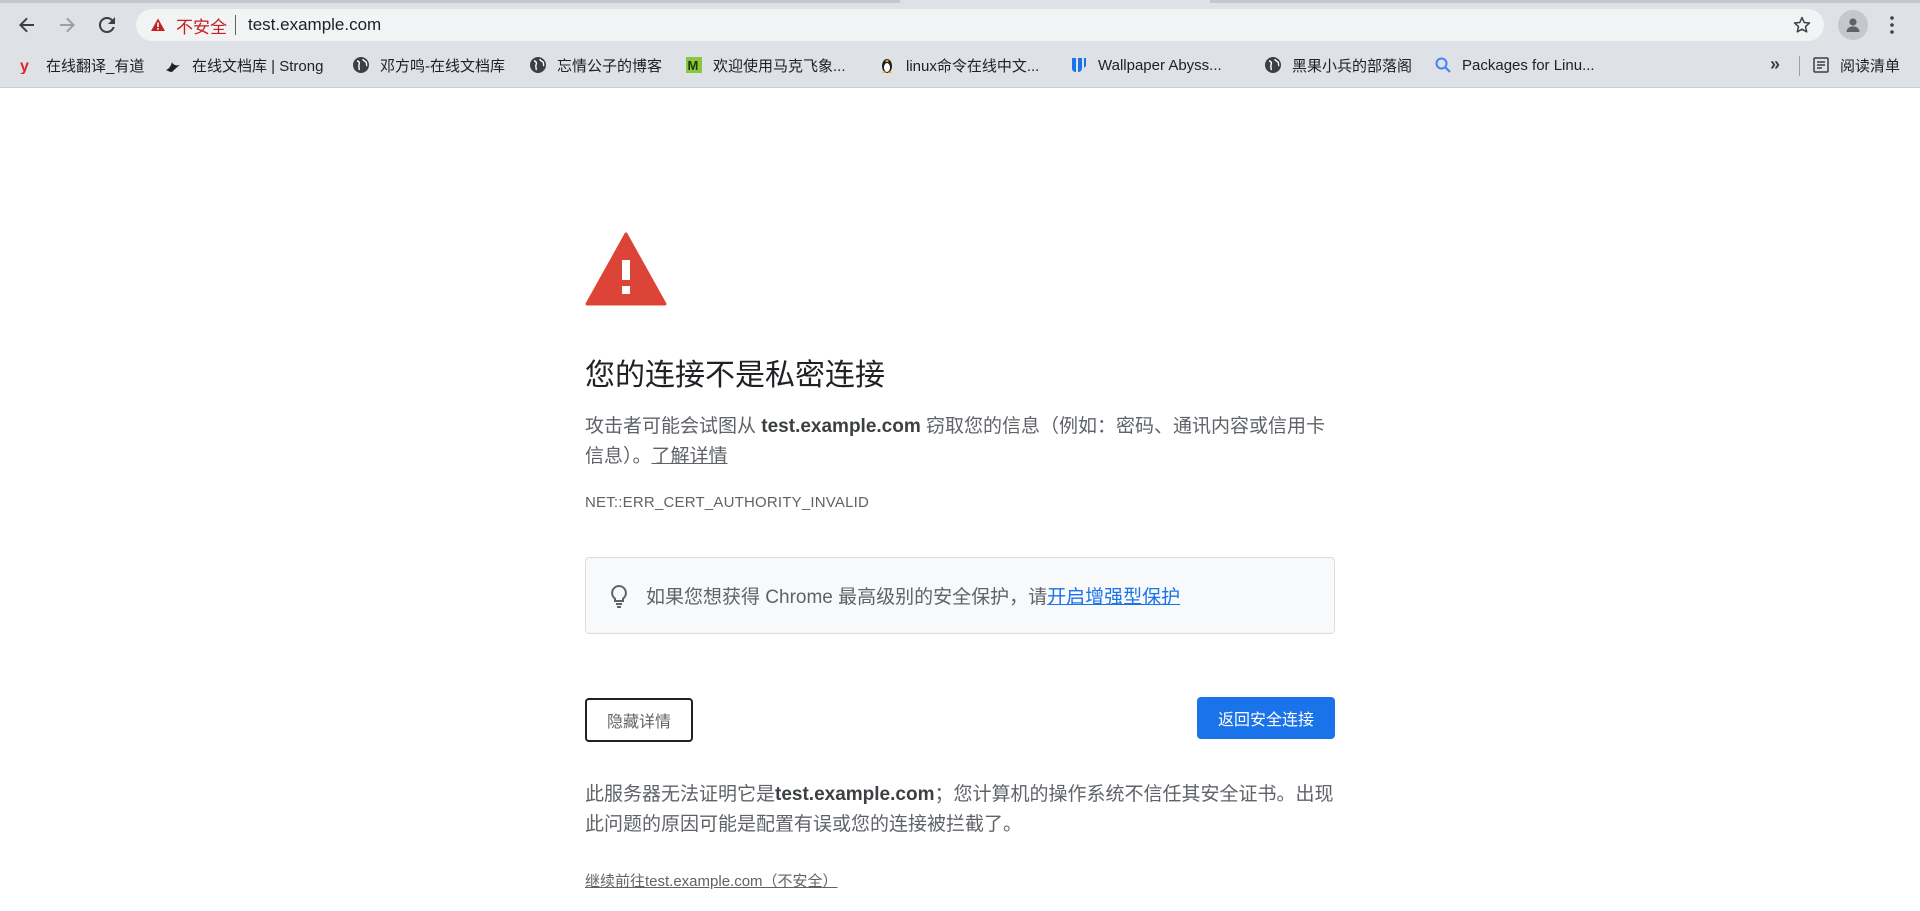 The width and height of the screenshot is (1920, 911). I want to click on proceed-unsafe-link: 继续前往test.example.com（不安全）, so click(711, 880).